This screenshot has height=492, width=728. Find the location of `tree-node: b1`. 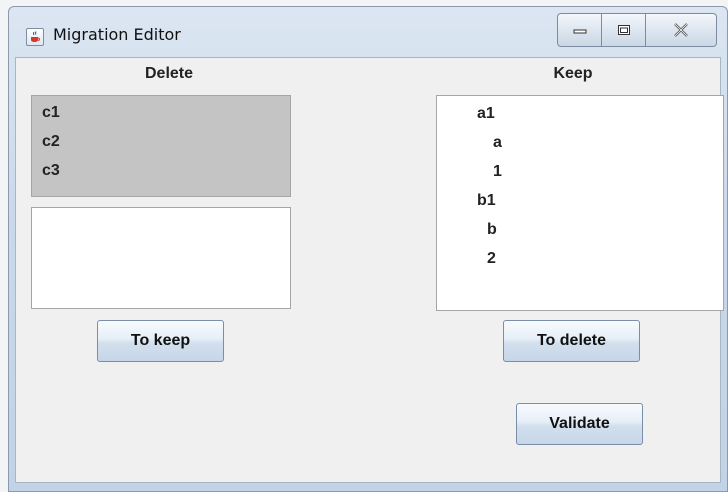

tree-node: b1 is located at coordinates (486, 201).